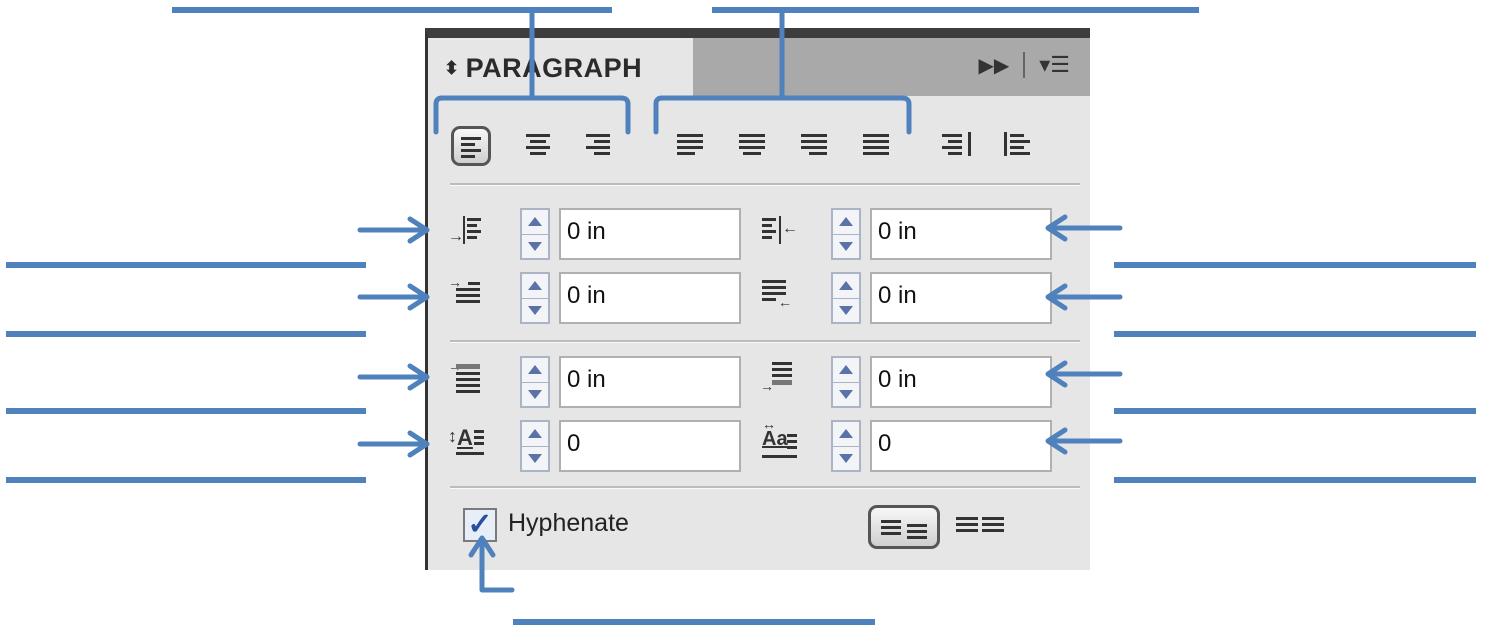  I want to click on bracket-justify-group, so click(782, 115).